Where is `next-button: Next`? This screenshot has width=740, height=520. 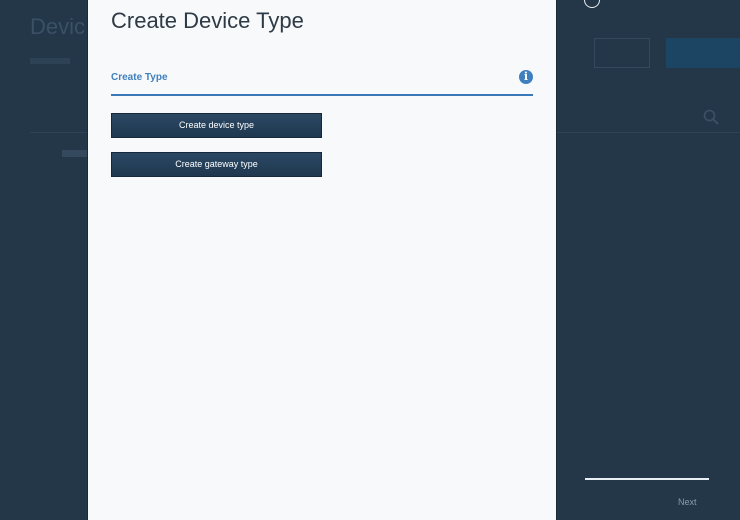 next-button: Next is located at coordinates (687, 502).